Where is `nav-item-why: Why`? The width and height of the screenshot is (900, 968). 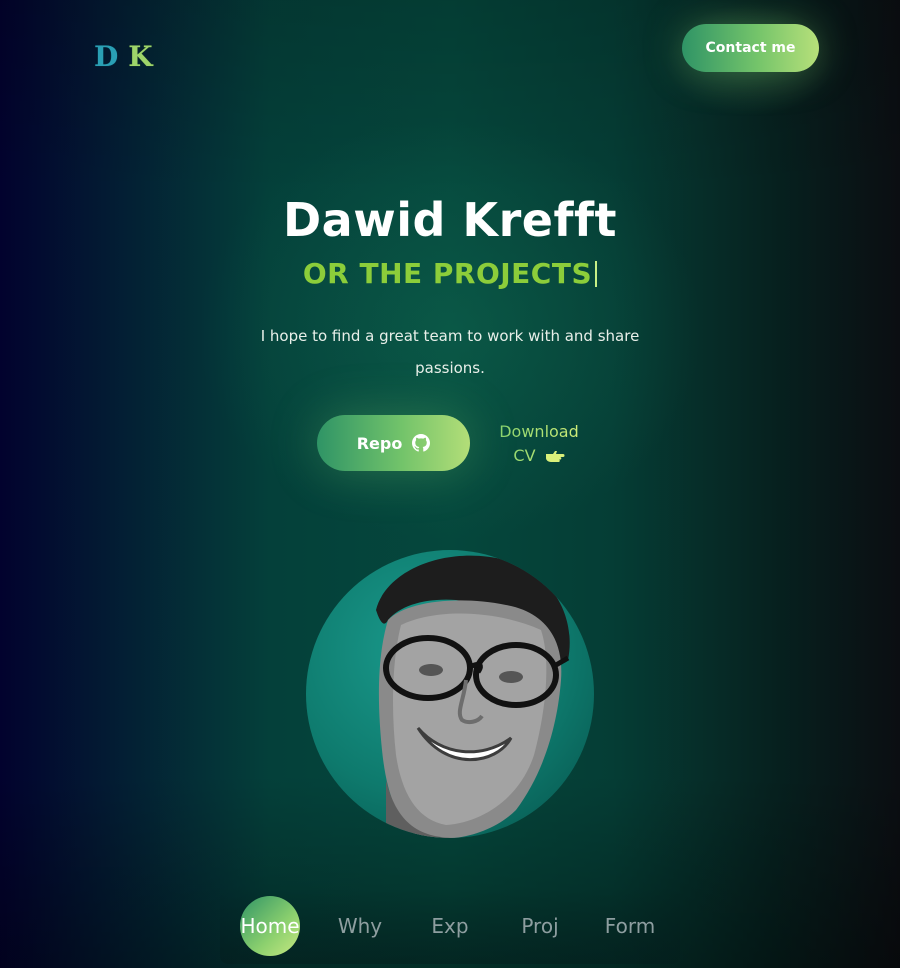 nav-item-why: Why is located at coordinates (360, 926).